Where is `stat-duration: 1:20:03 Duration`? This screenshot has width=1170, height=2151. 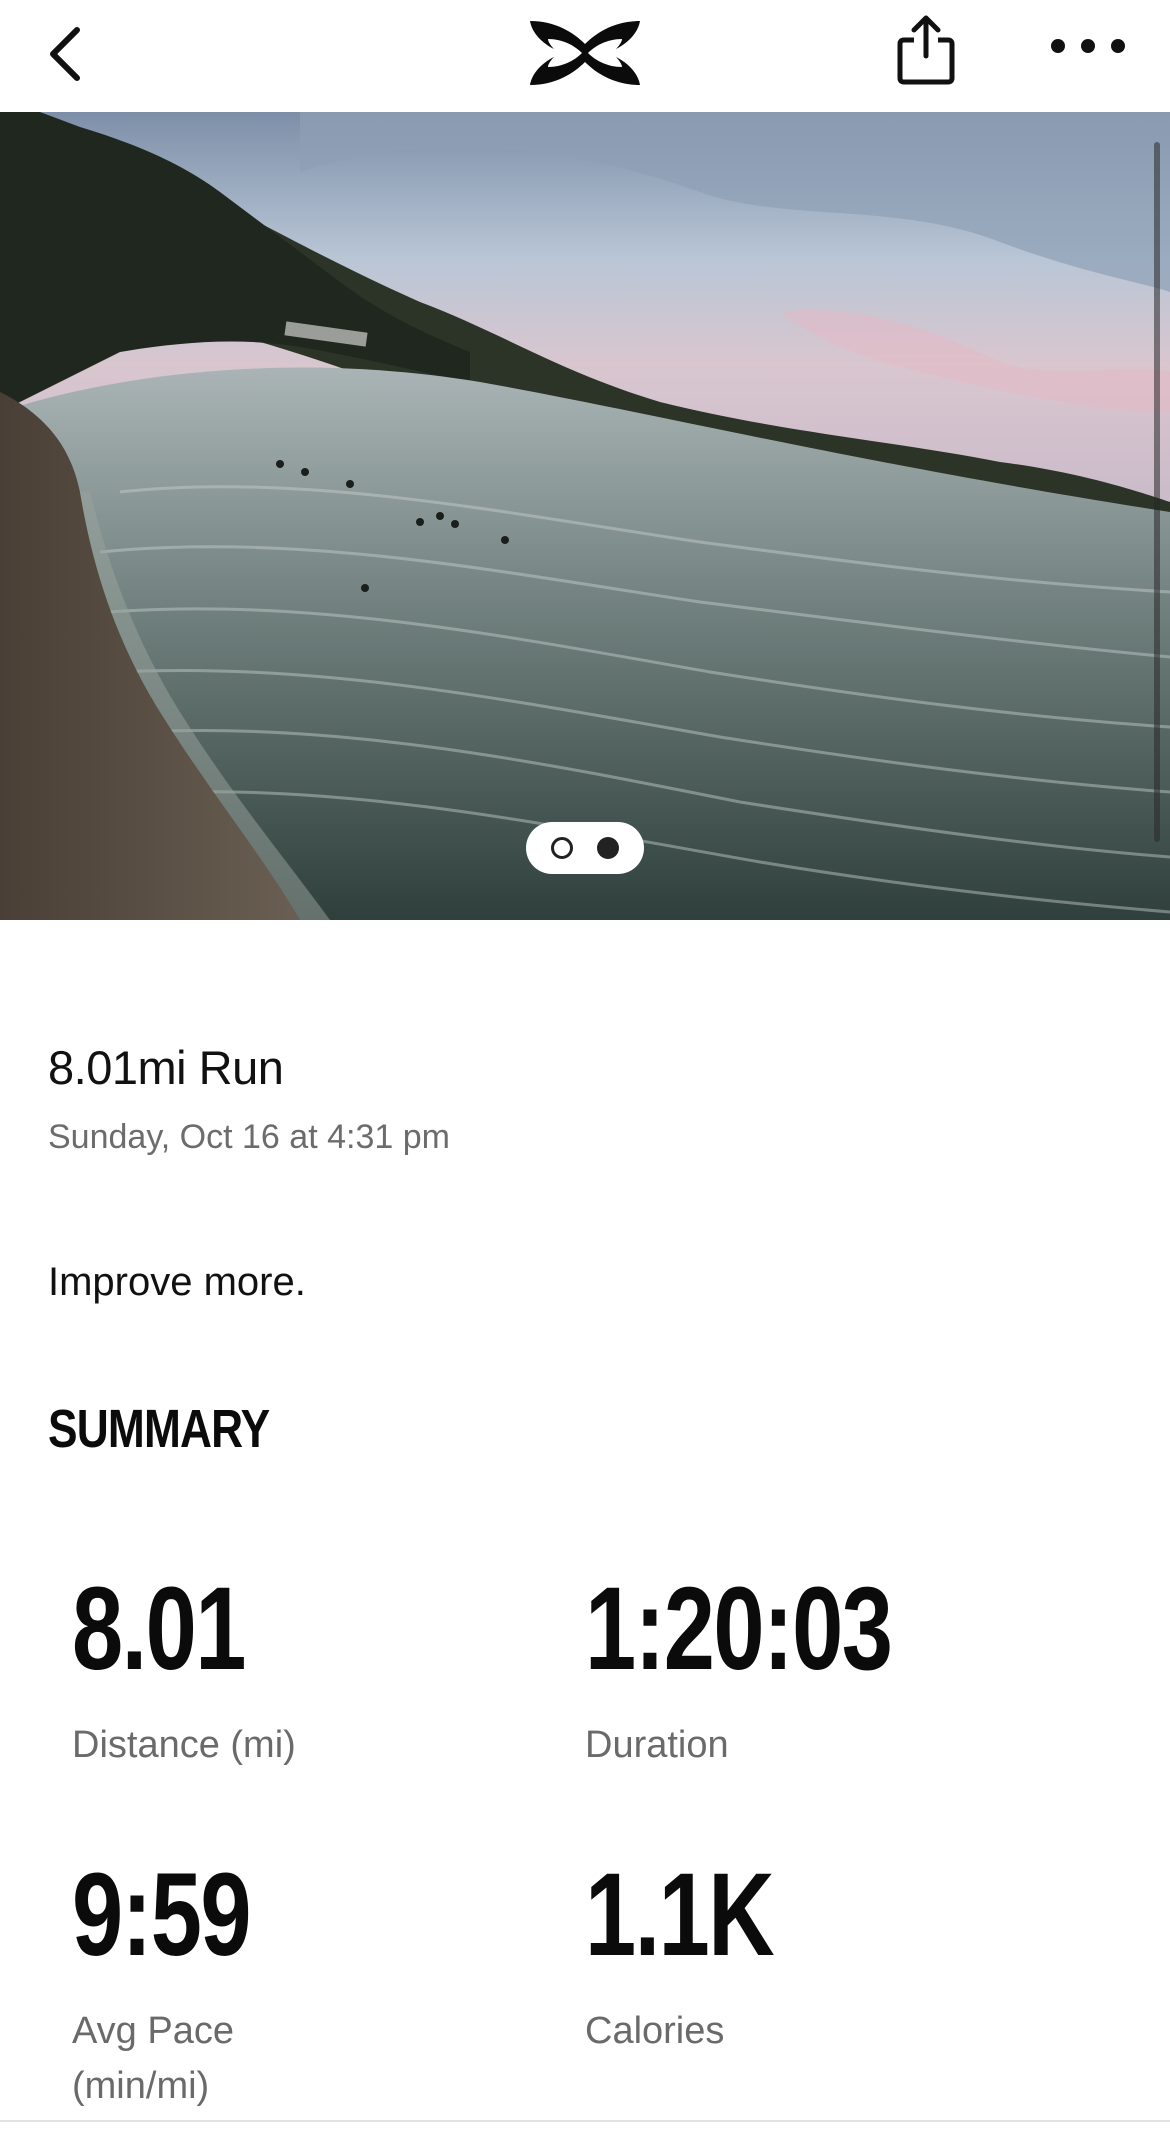 stat-duration: 1:20:03 Duration is located at coordinates (781, 1671).